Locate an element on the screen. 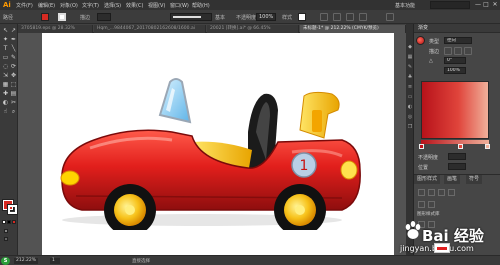  stroke-gradient-mode-1-icon is located at coordinates (448, 51).